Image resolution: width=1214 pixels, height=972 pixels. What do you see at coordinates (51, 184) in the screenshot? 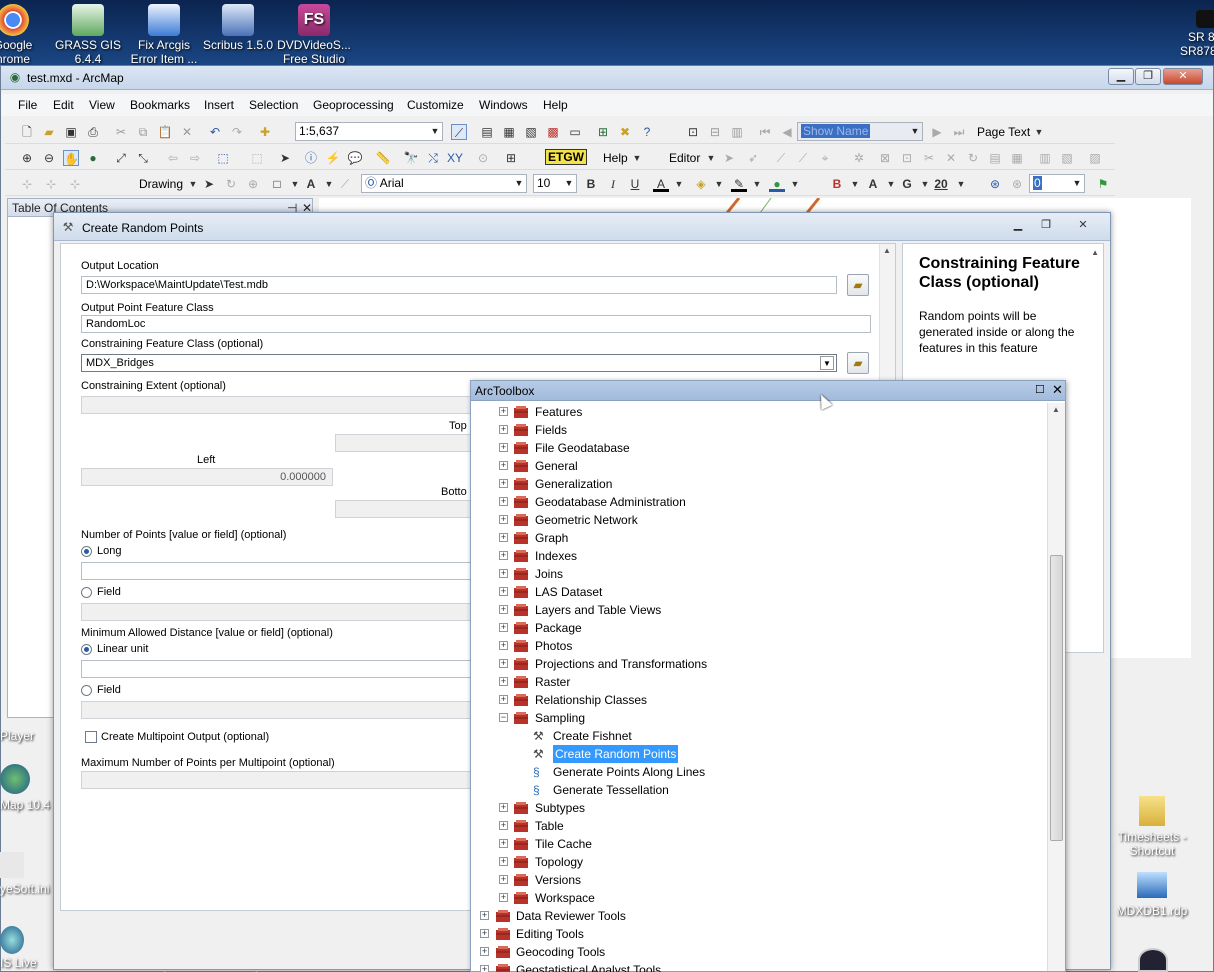
I see `snap-2-icon: ⊹` at bounding box center [51, 184].